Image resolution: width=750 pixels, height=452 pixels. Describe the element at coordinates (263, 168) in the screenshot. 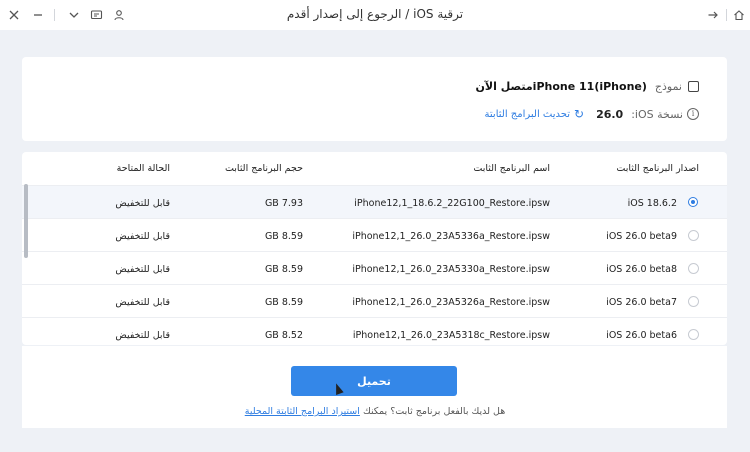

I see `header-size: حجم البرنامج الثابت` at that location.